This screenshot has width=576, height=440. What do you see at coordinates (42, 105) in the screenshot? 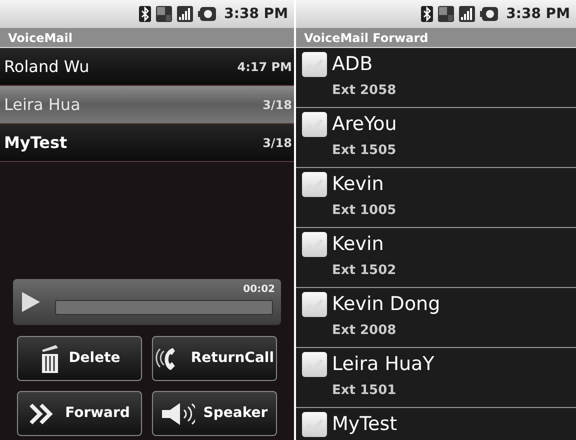
I see `caller-name: Leira Hua` at bounding box center [42, 105].